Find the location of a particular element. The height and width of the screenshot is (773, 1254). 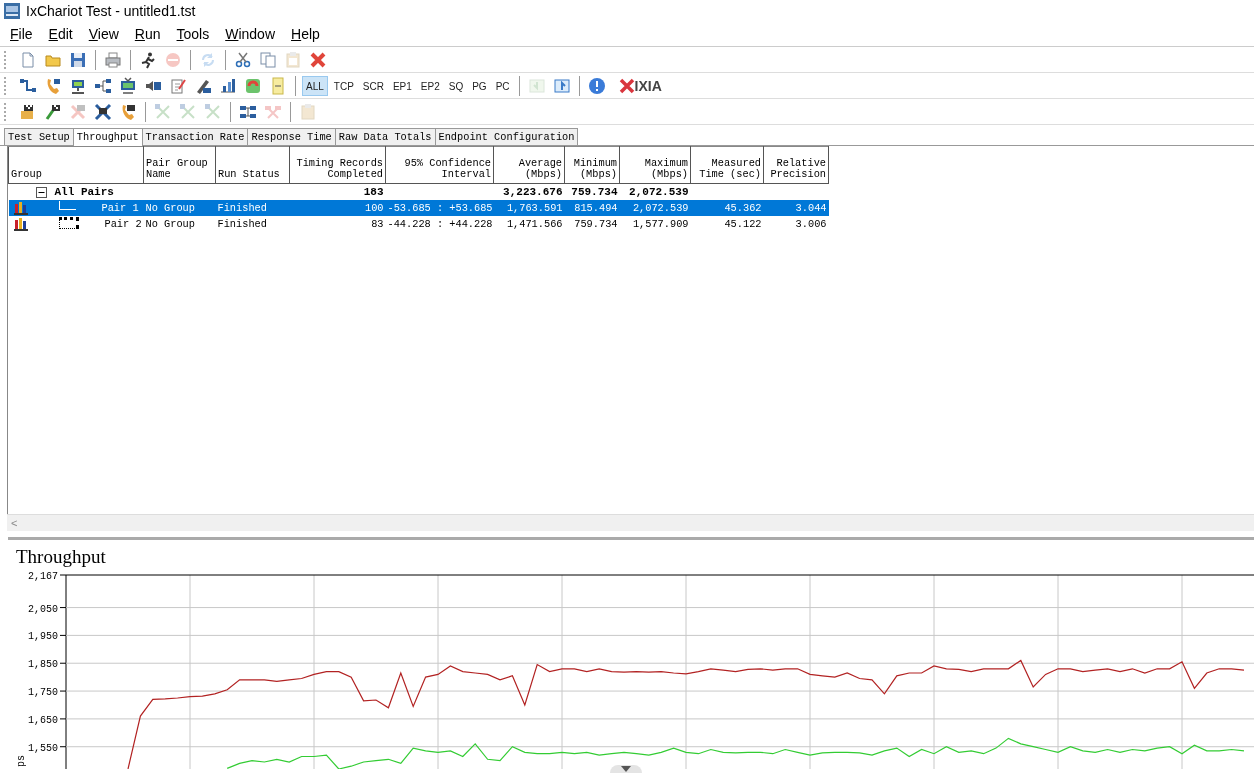

chart-title: Throughput is located at coordinates (61, 556).